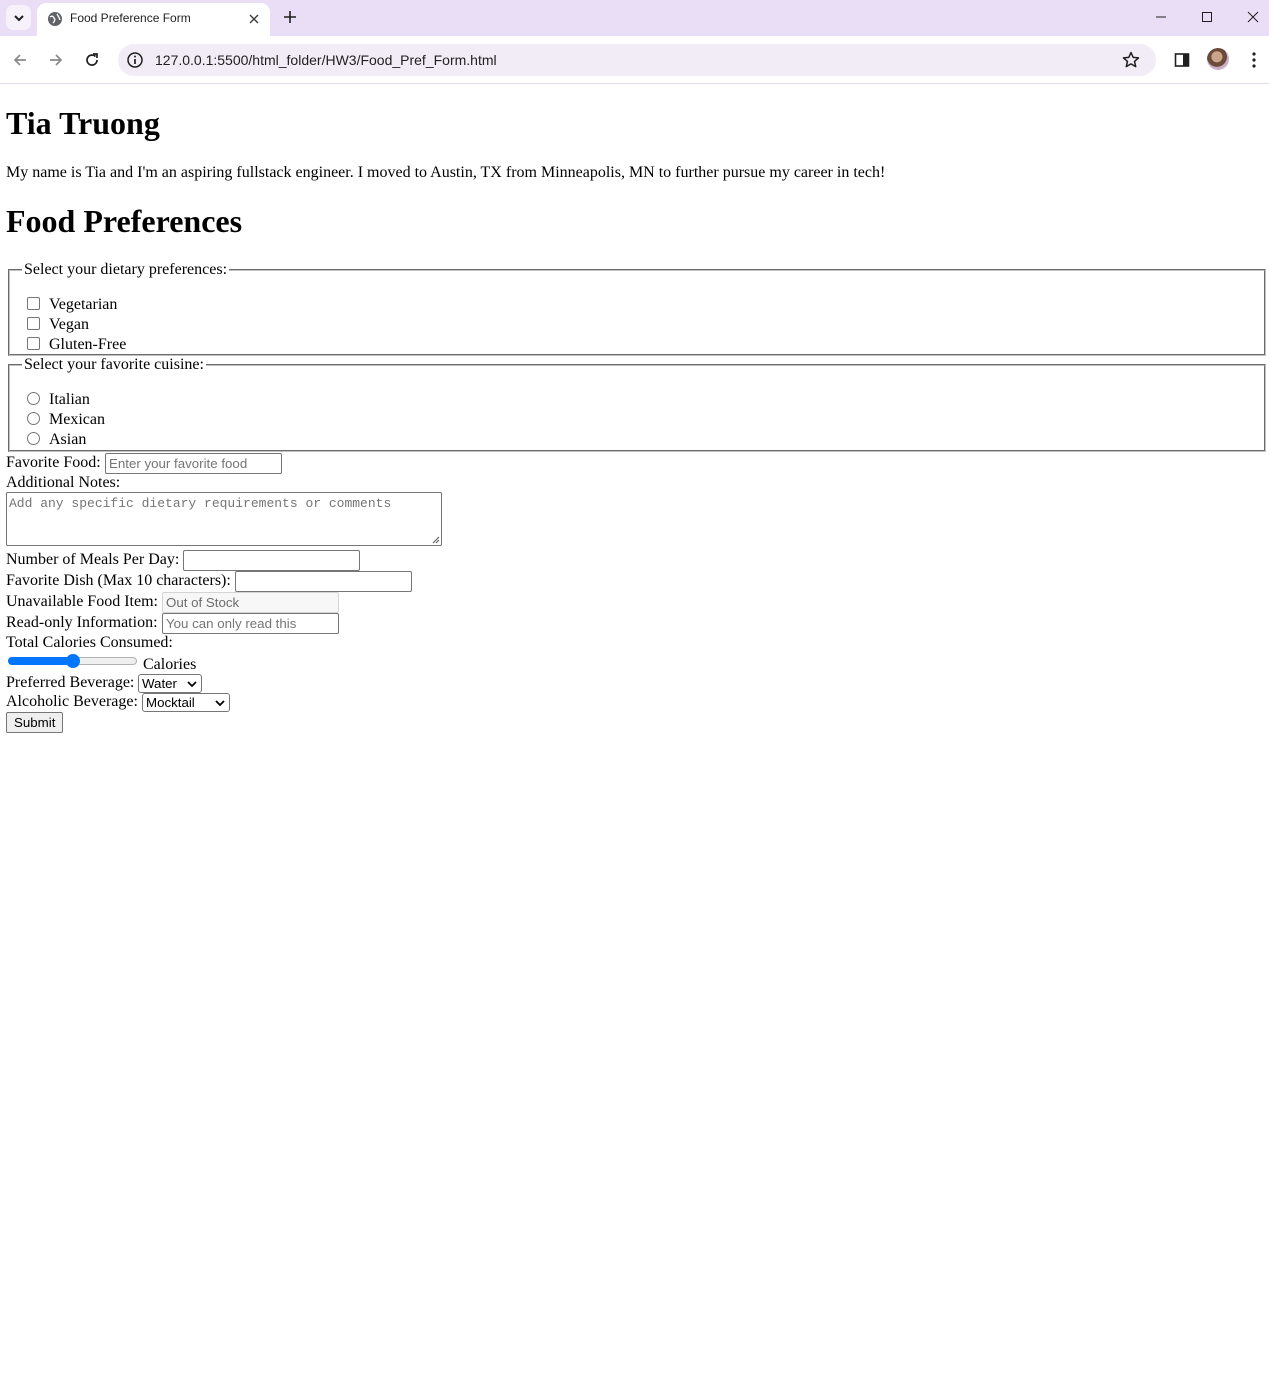  I want to click on side-panel-button, so click(1182, 60).